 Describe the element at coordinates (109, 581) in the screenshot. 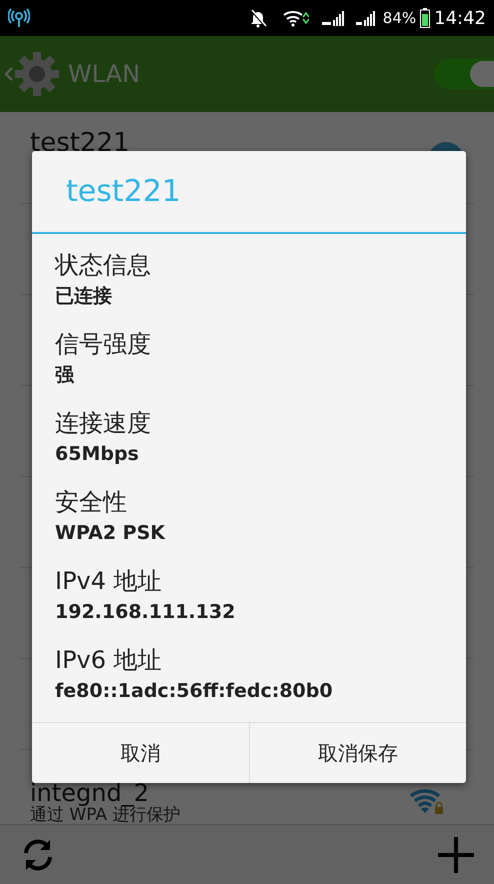

I see `field-label: IPv4 地址` at that location.